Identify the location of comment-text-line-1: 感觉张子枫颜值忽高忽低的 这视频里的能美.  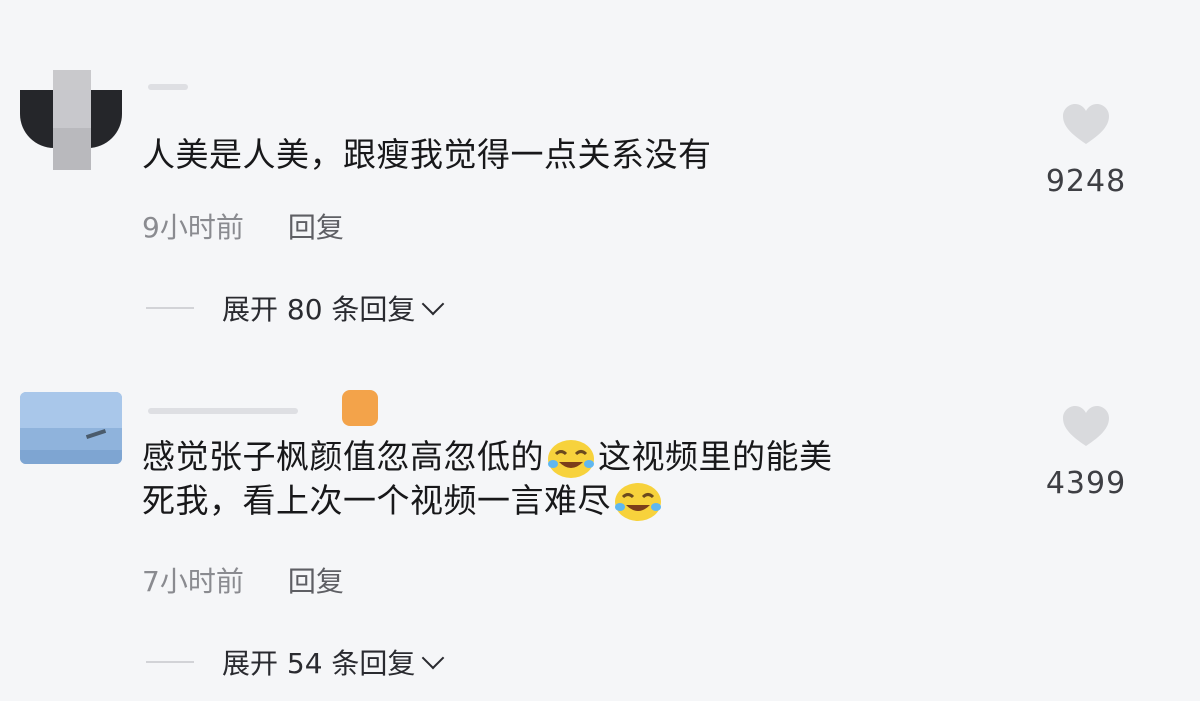
(487, 458).